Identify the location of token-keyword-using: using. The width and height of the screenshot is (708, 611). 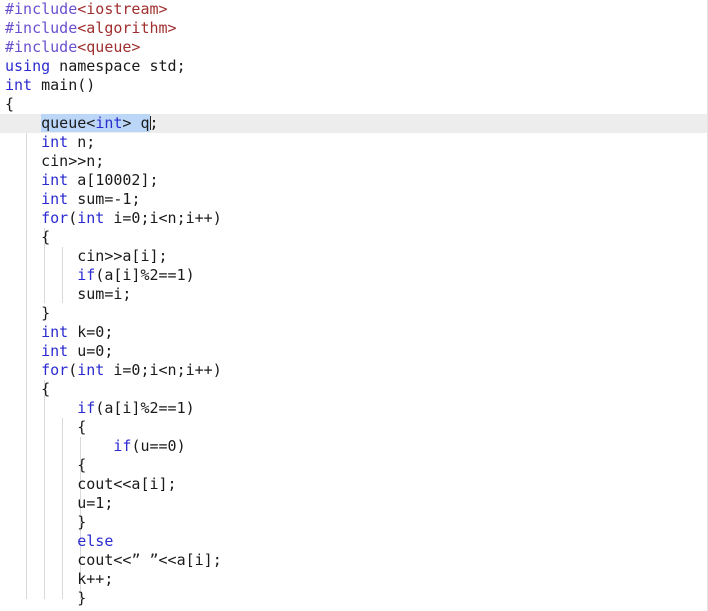
(28, 66).